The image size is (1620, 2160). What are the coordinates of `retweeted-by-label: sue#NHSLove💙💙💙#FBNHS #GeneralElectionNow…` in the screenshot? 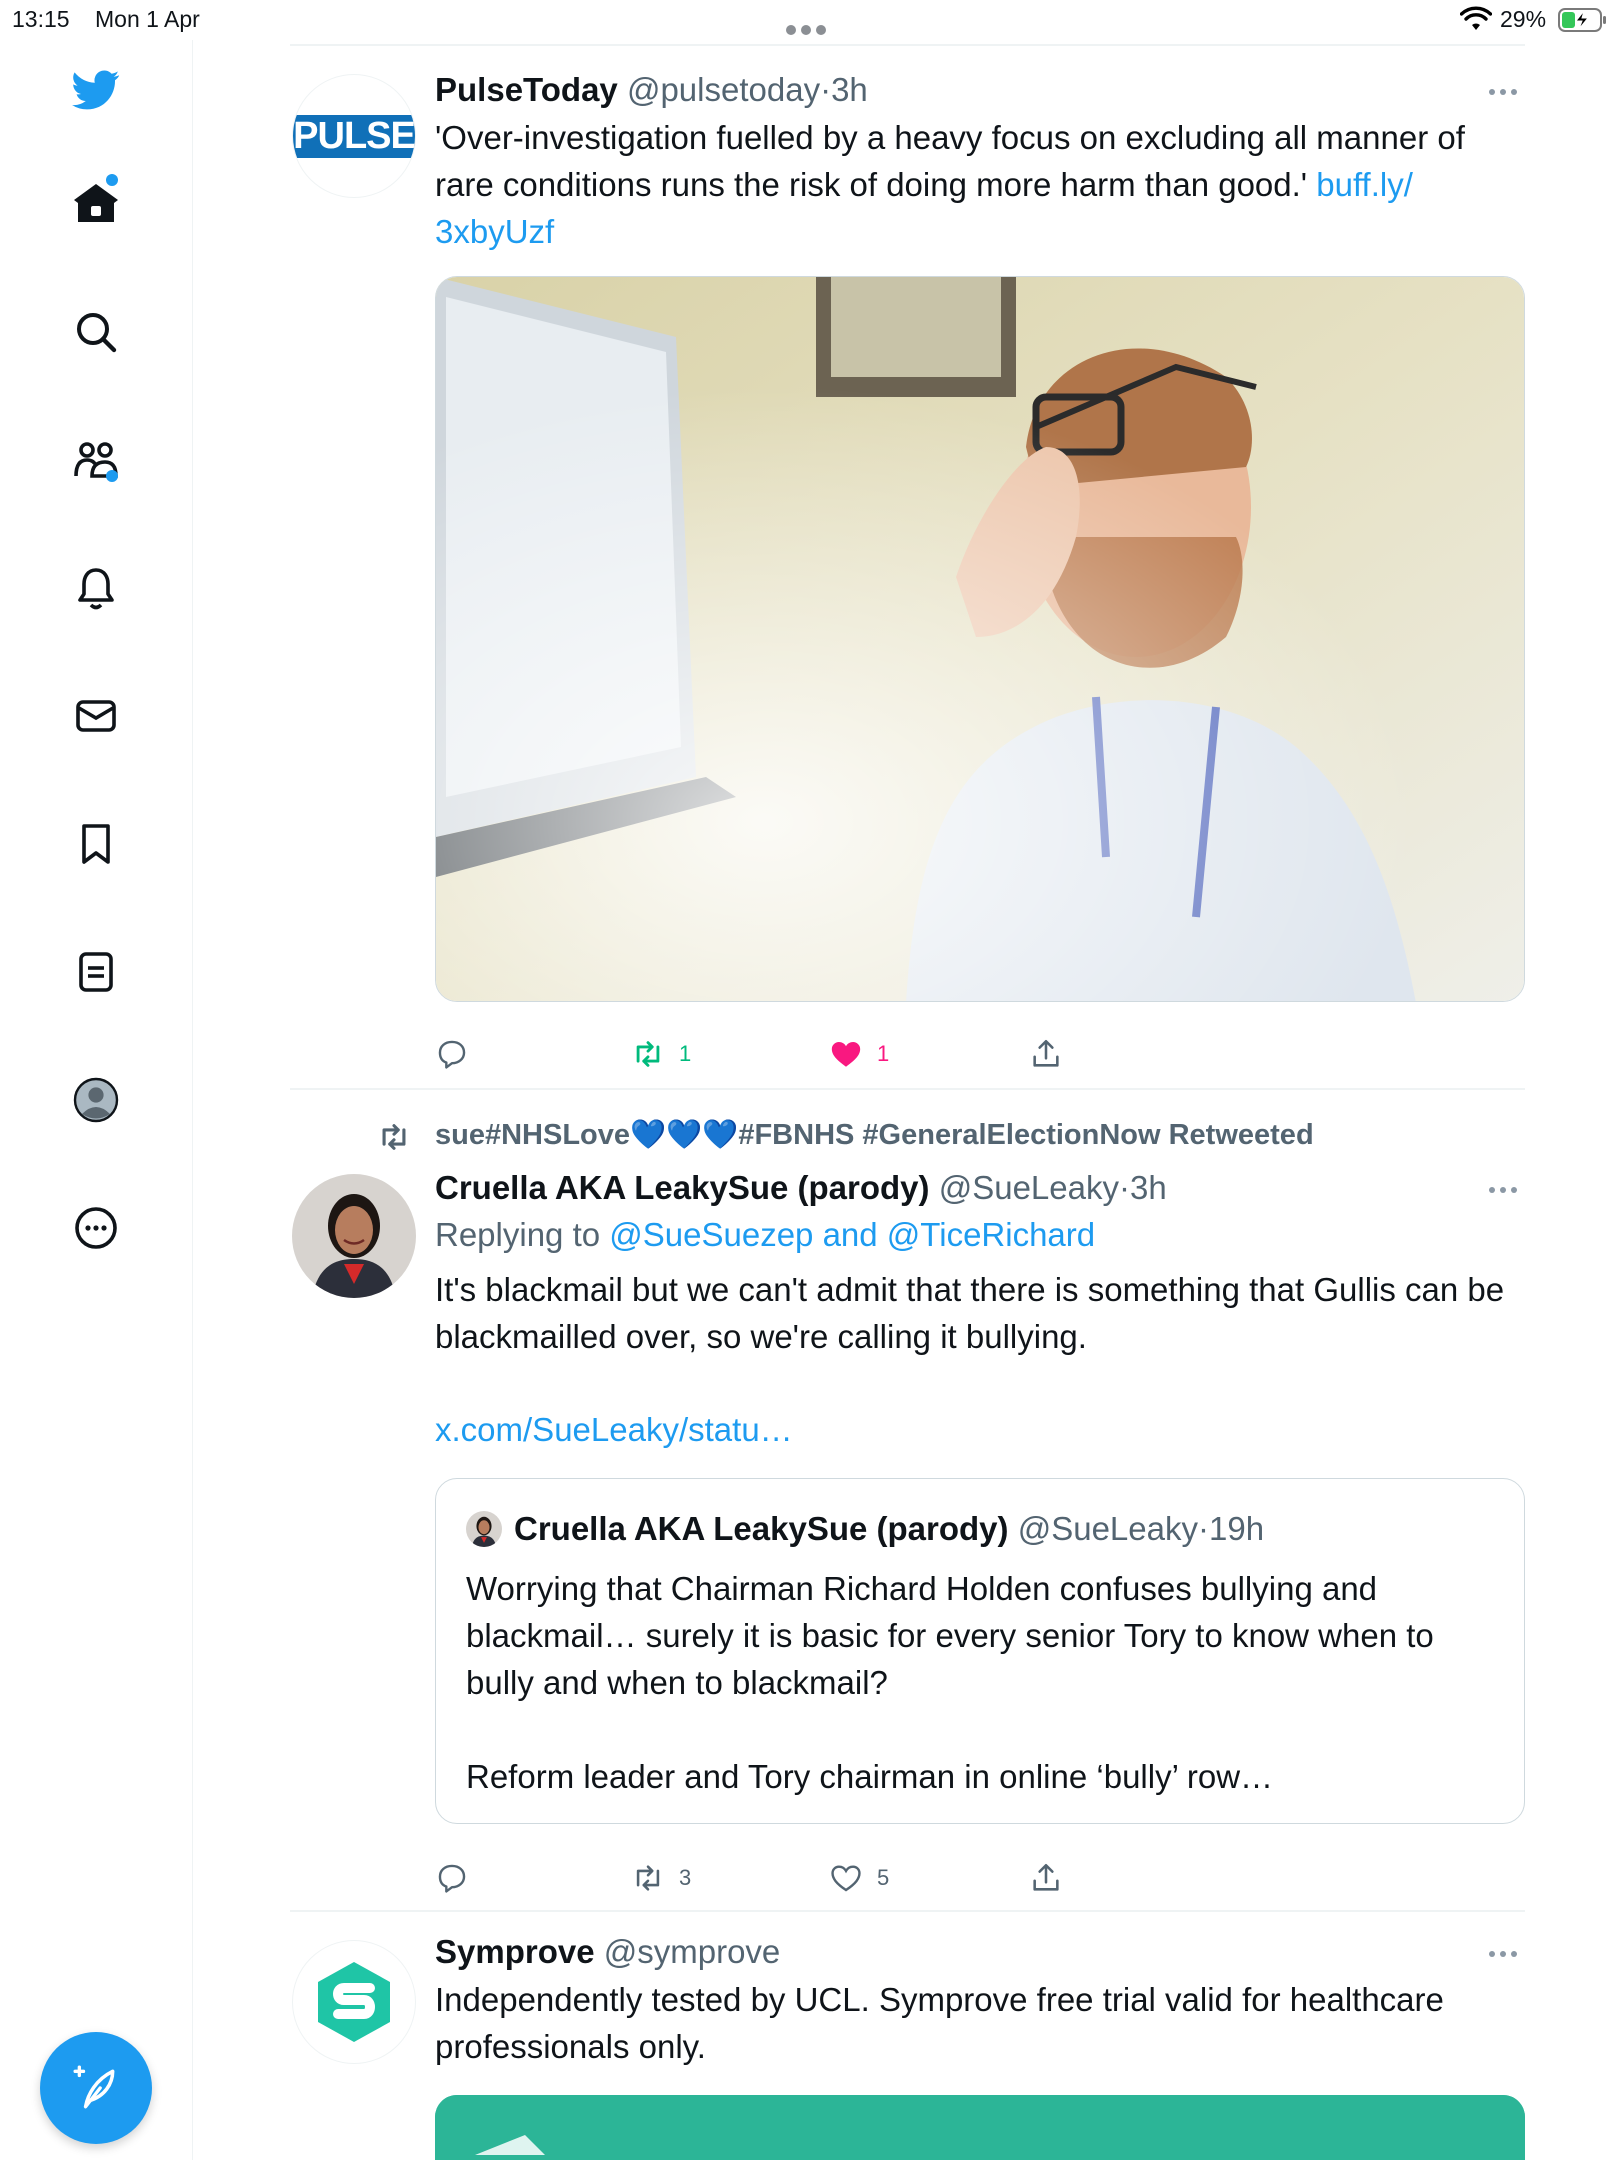 It's located at (874, 1135).